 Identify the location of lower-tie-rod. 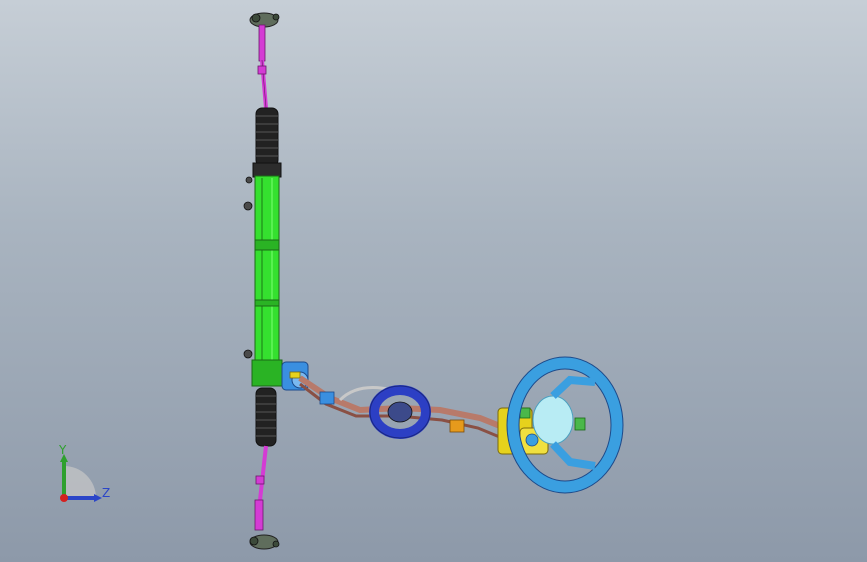
(261, 488).